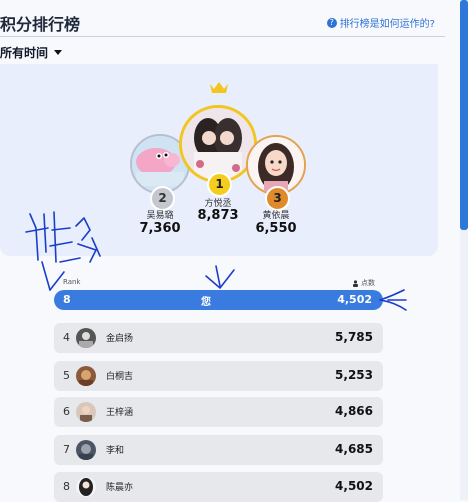 This screenshot has width=468, height=502. I want to click on row-rank: 8, so click(66, 486).